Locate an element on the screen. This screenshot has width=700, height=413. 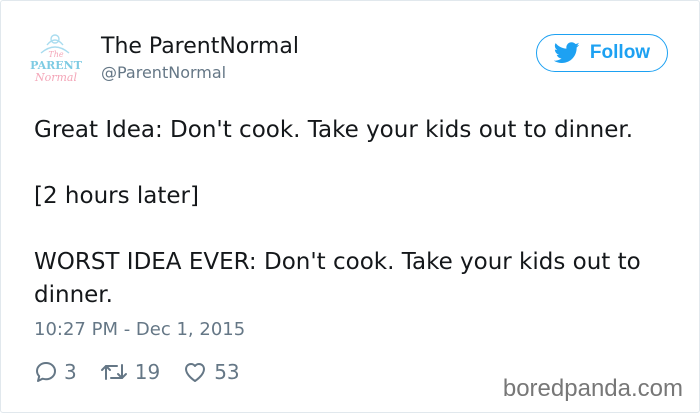
like-button: 53 is located at coordinates (211, 372).